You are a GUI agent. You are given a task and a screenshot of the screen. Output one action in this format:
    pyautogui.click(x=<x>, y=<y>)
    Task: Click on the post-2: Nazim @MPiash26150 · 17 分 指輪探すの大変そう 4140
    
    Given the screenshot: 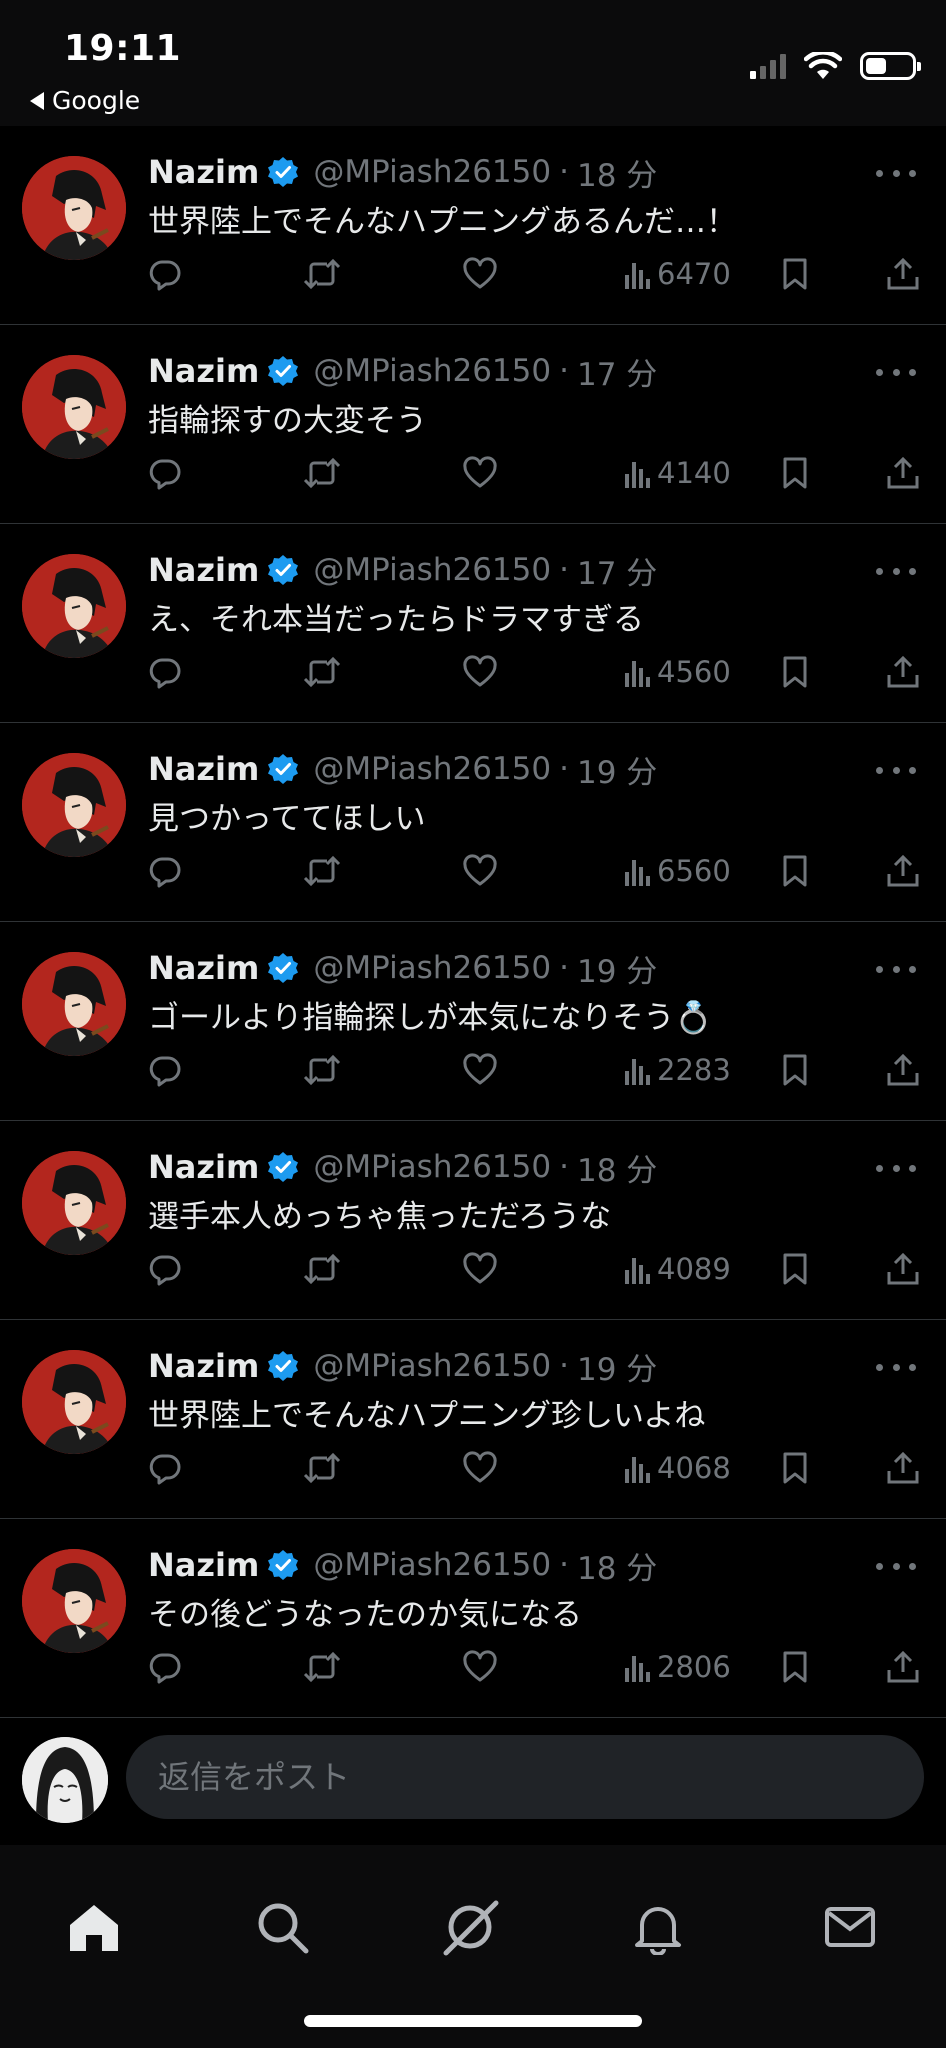 What is the action you would take?
    pyautogui.click(x=473, y=424)
    